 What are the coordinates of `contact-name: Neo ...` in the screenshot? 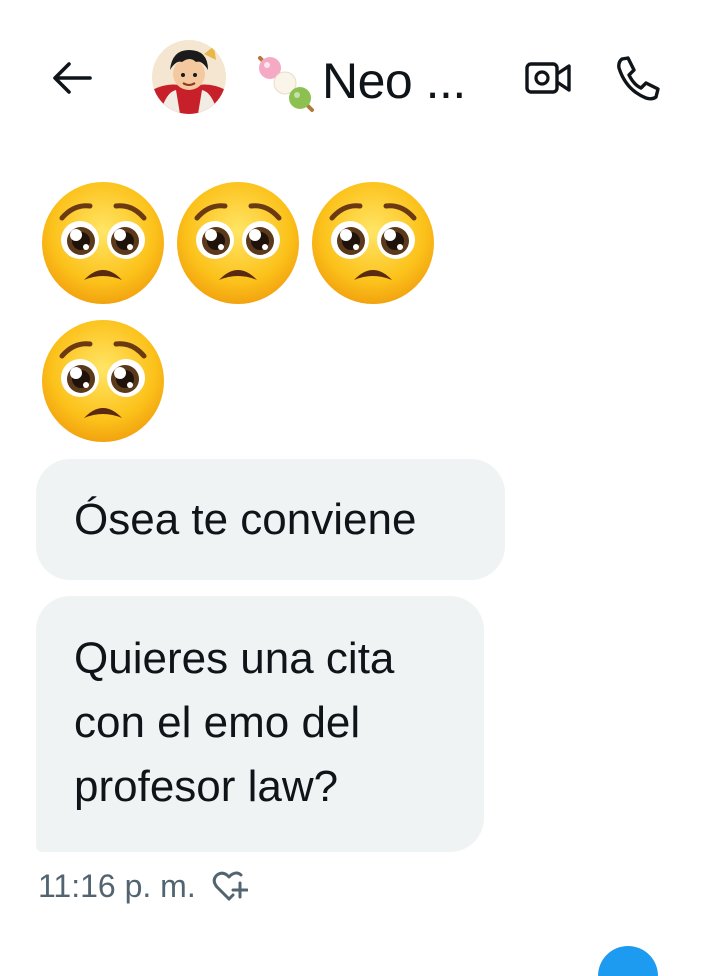 It's located at (394, 81).